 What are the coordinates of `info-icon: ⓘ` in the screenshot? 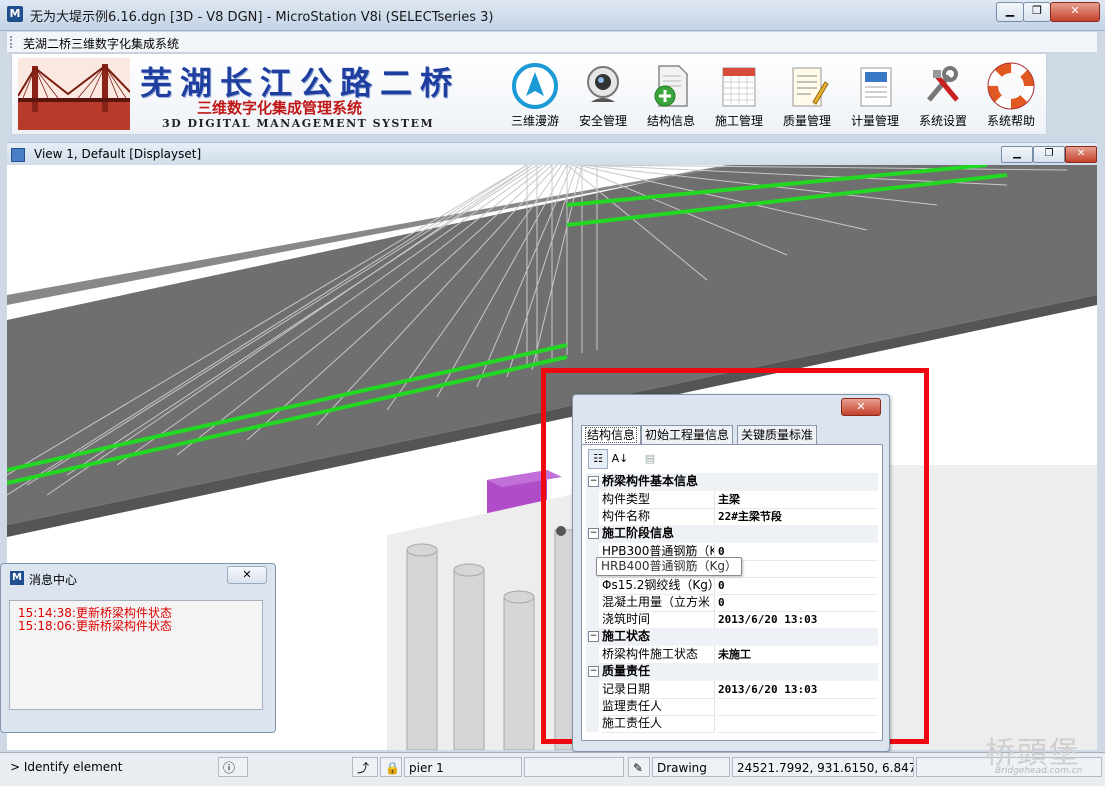 It's located at (233, 767).